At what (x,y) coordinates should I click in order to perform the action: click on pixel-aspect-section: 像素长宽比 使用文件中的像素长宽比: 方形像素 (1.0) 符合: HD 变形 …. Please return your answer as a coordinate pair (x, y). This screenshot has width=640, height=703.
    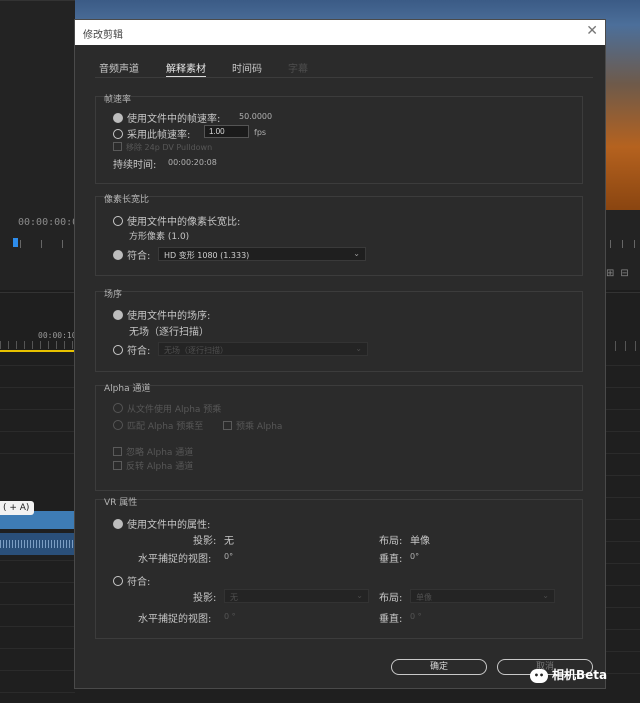
    Looking at the image, I should click on (339, 235).